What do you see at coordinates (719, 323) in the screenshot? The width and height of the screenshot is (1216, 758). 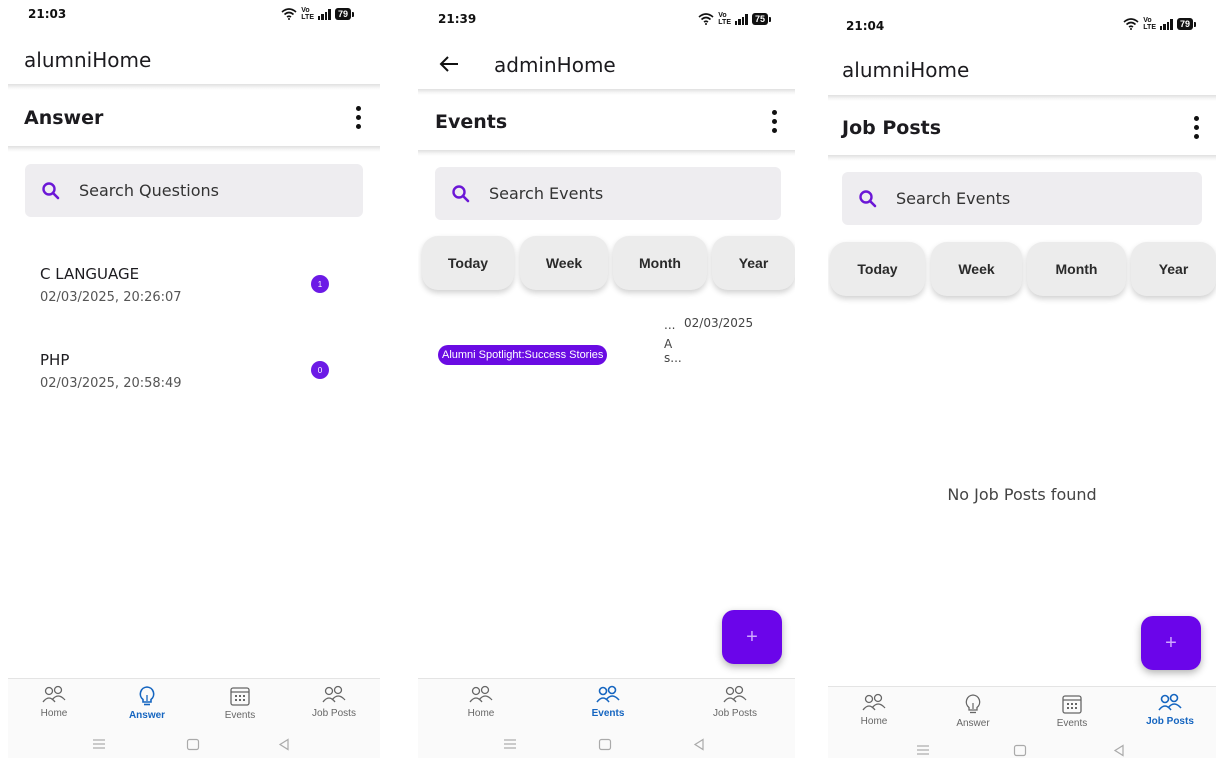 I see `event-date: 02/03/2025` at bounding box center [719, 323].